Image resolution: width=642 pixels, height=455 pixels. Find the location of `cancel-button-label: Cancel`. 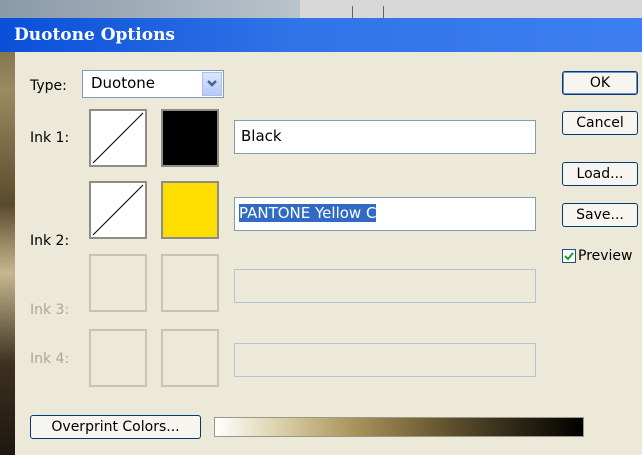

cancel-button-label: Cancel is located at coordinates (600, 123).